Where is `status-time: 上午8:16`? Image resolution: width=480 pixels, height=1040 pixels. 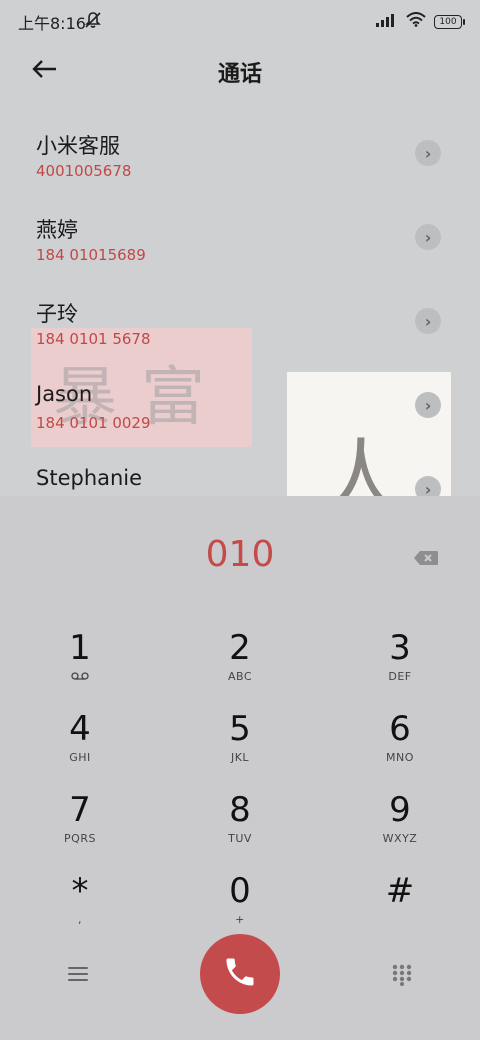 status-time: 上午8:16 is located at coordinates (52, 23).